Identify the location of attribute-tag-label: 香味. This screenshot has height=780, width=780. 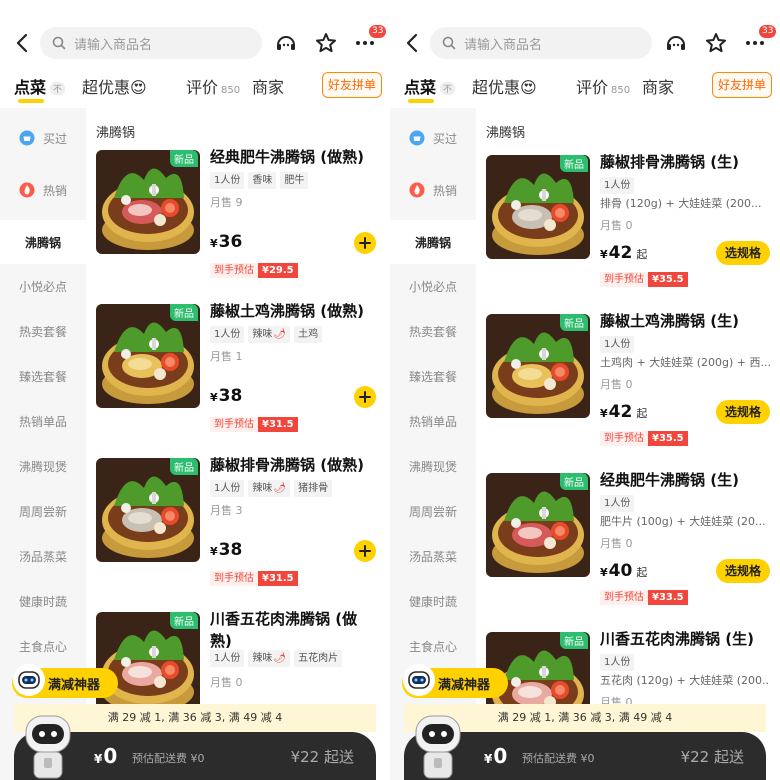
(262, 180).